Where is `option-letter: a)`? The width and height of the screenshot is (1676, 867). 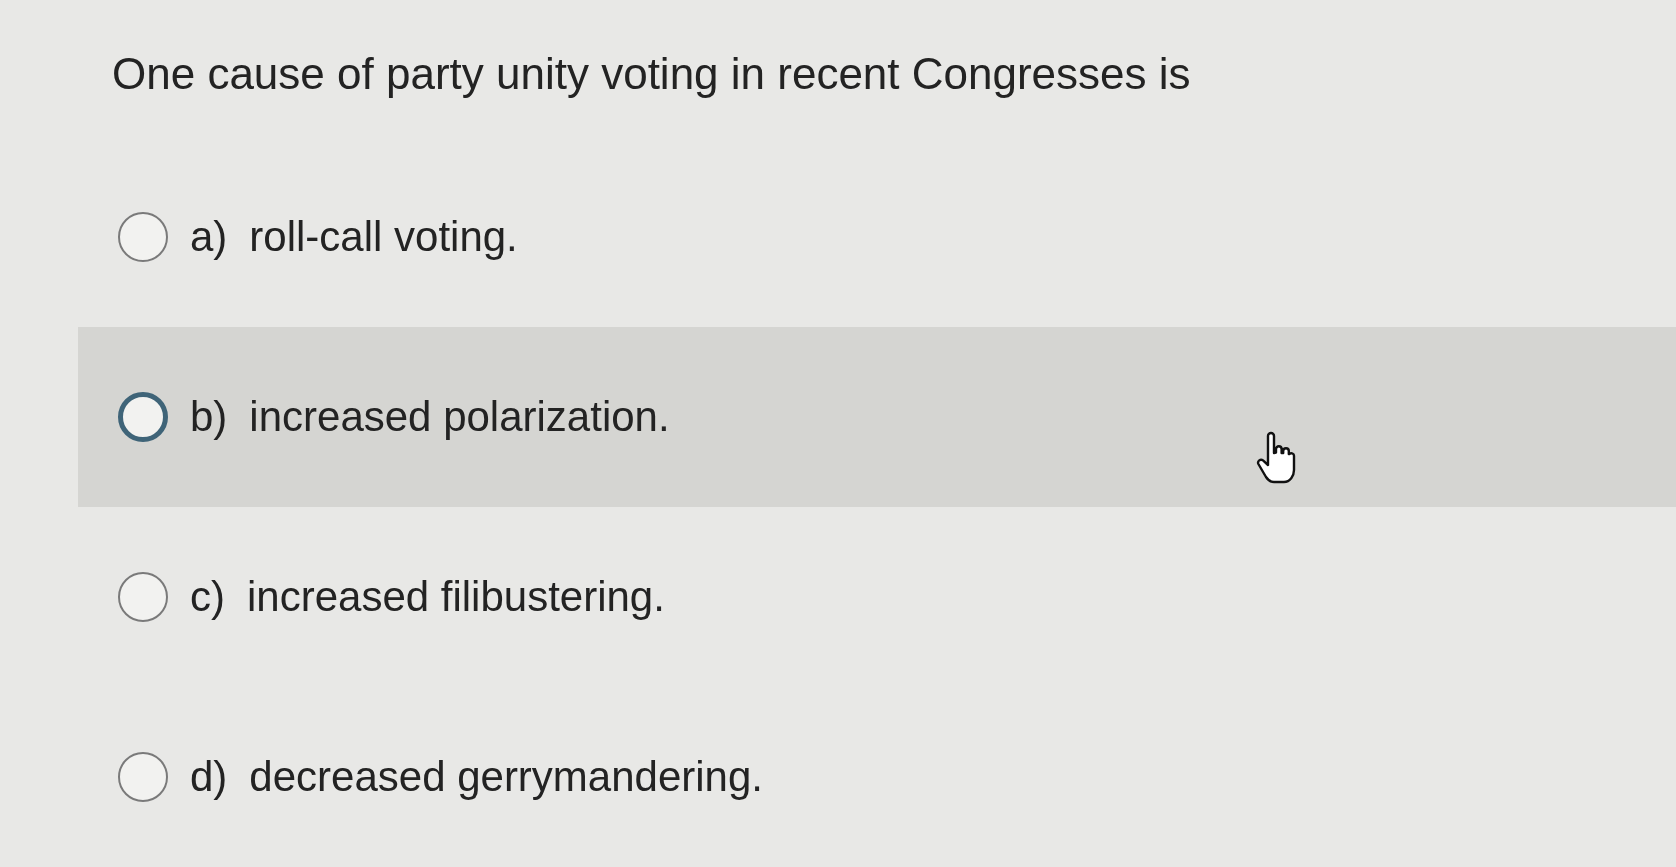 option-letter: a) is located at coordinates (209, 237).